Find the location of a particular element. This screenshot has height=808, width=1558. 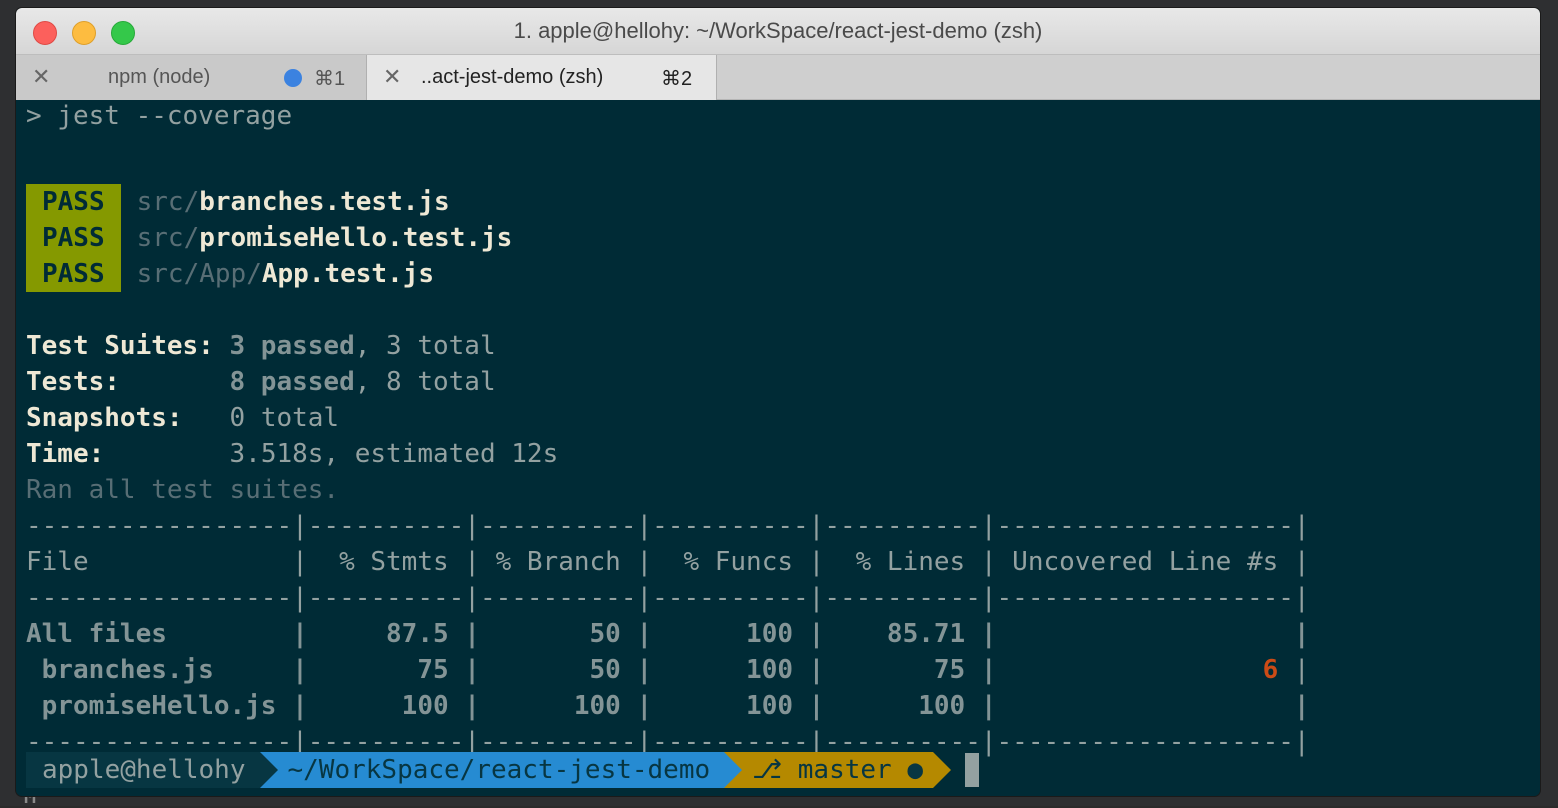

dirty-indicator-icon: ● is located at coordinates (915, 770).